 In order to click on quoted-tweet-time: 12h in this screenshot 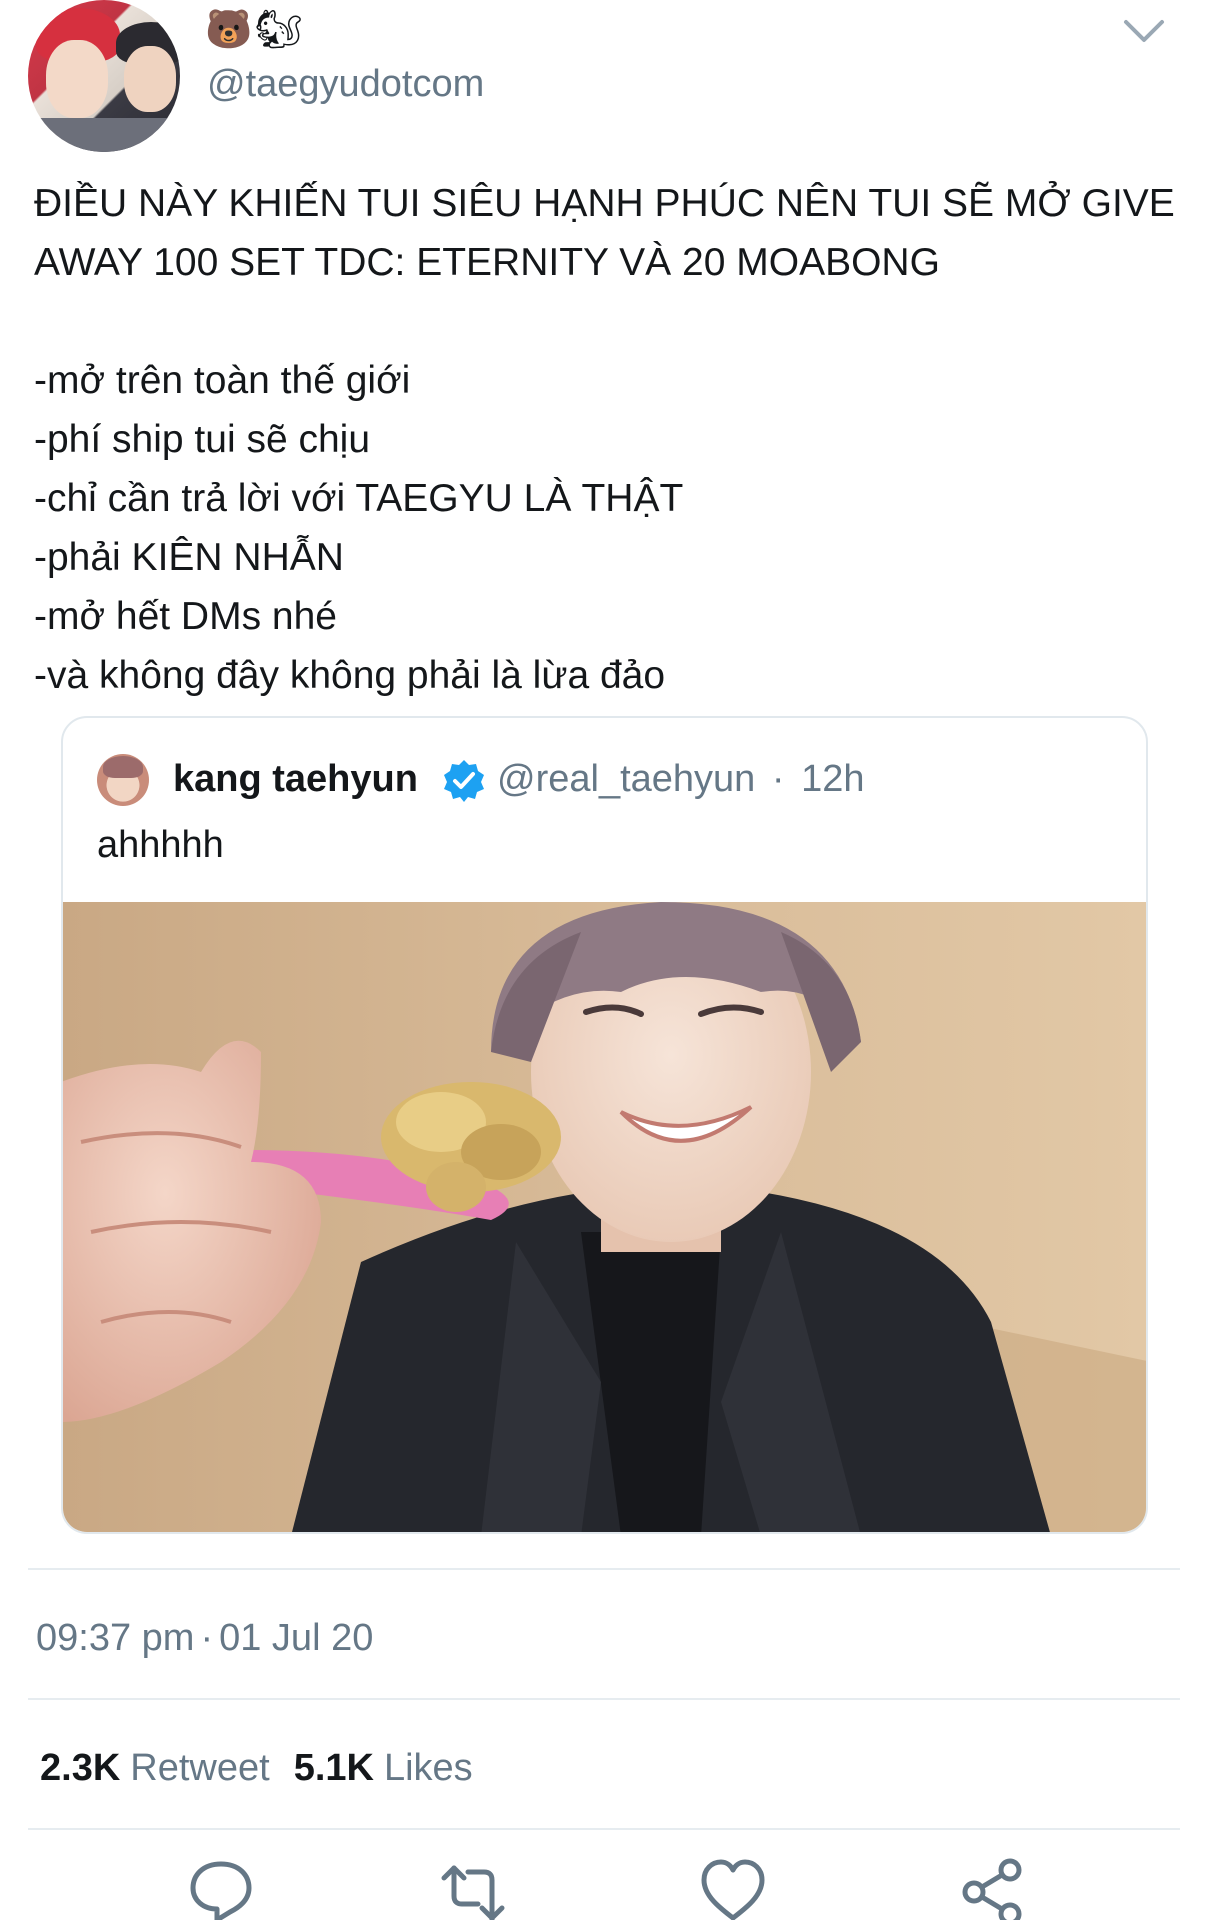, I will do `click(833, 779)`.